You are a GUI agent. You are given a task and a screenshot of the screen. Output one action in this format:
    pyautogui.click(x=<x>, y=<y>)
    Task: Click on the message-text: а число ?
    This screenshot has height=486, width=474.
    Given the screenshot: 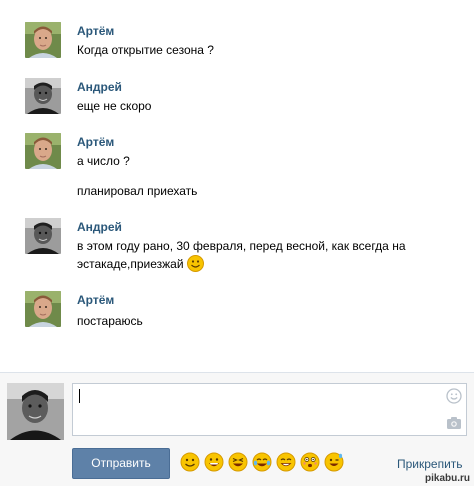 What is the action you would take?
    pyautogui.click(x=103, y=161)
    